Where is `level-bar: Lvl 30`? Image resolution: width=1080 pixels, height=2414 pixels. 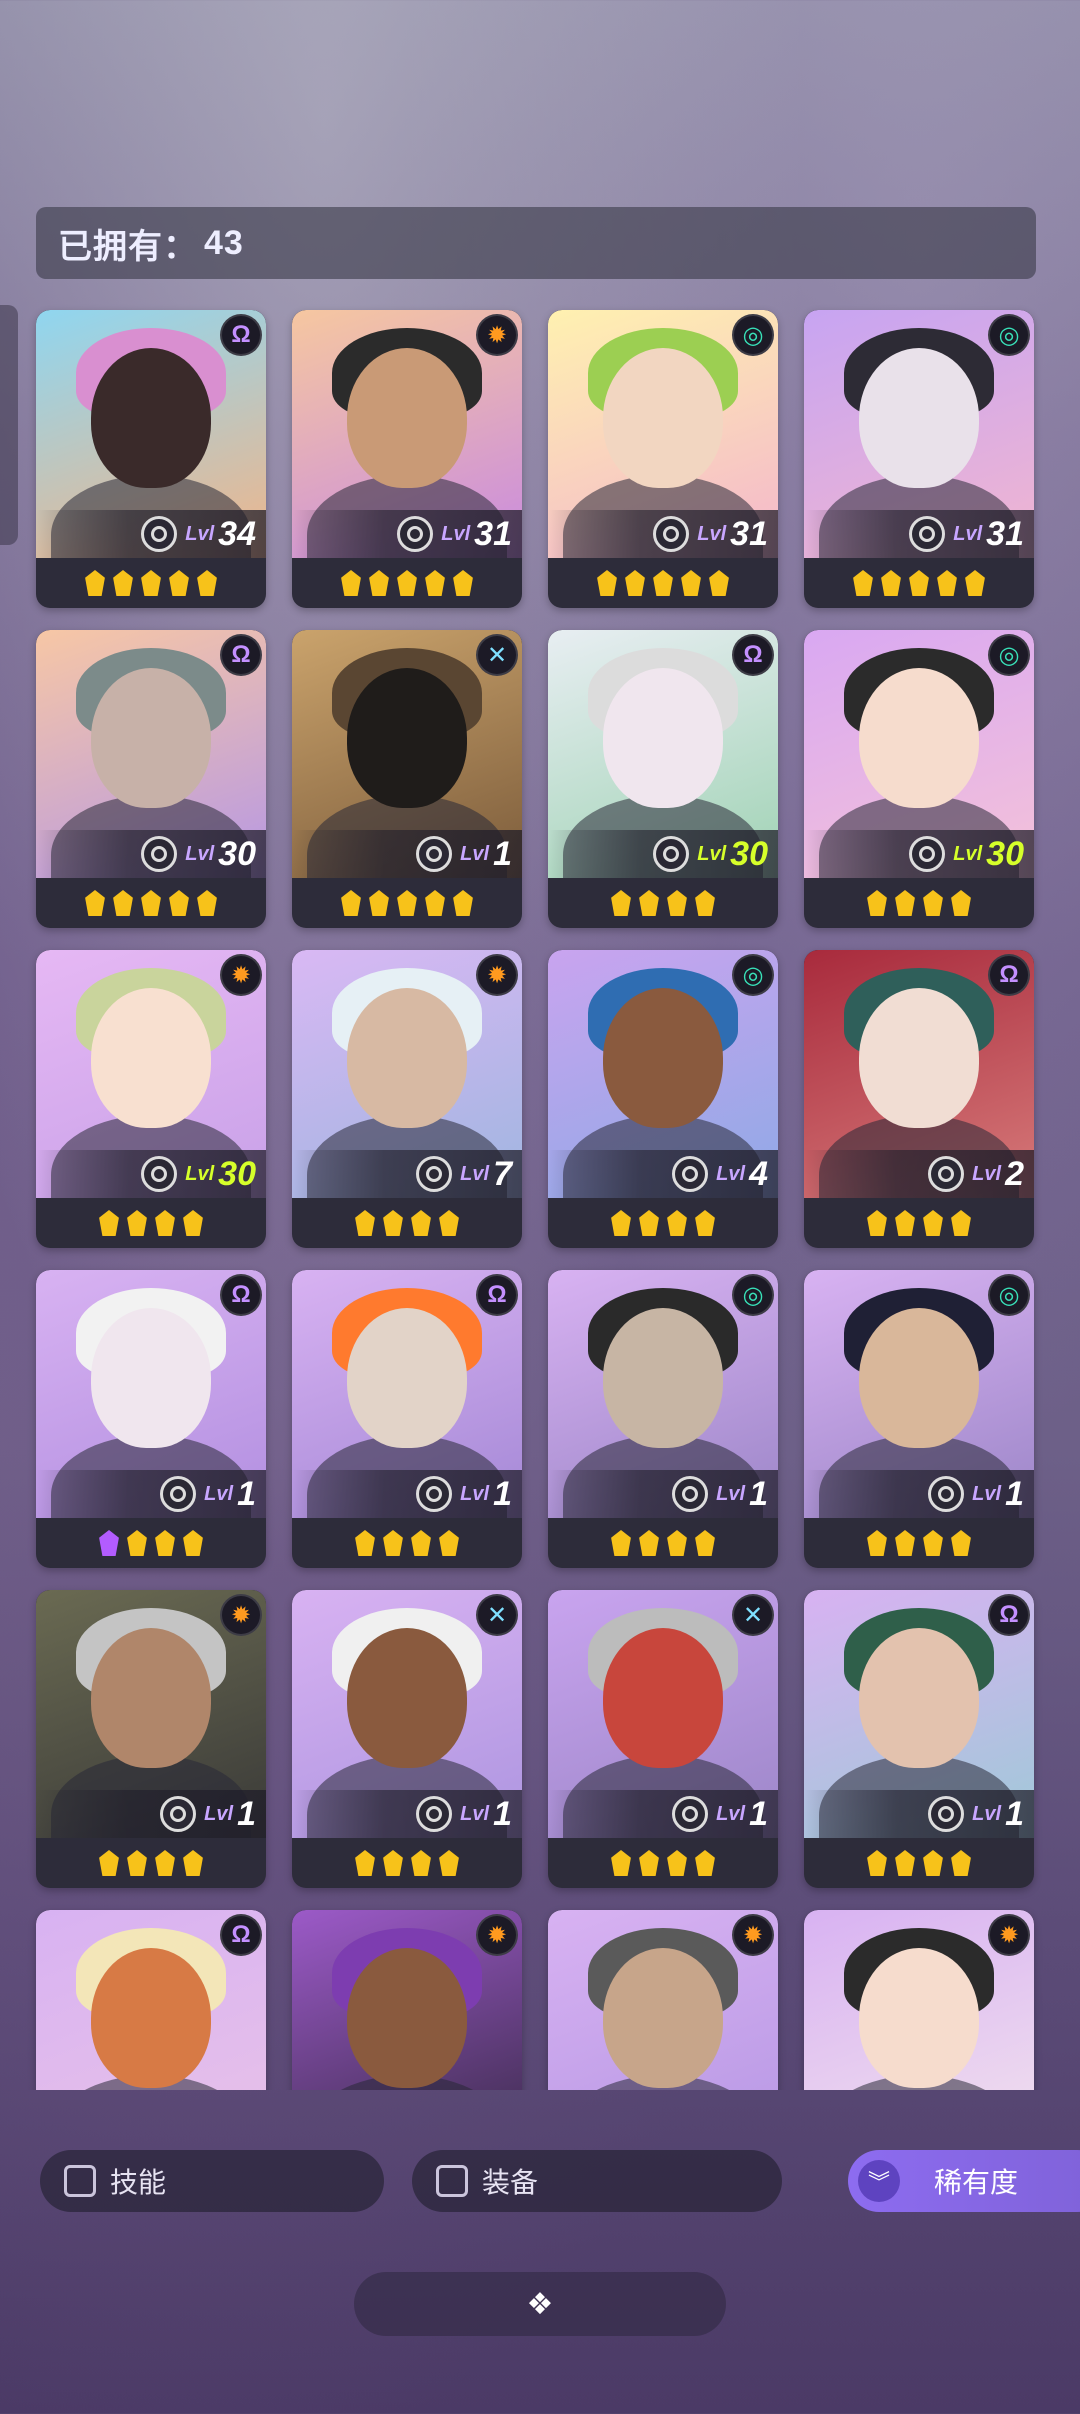
level-bar: Lvl 30 is located at coordinates (663, 854).